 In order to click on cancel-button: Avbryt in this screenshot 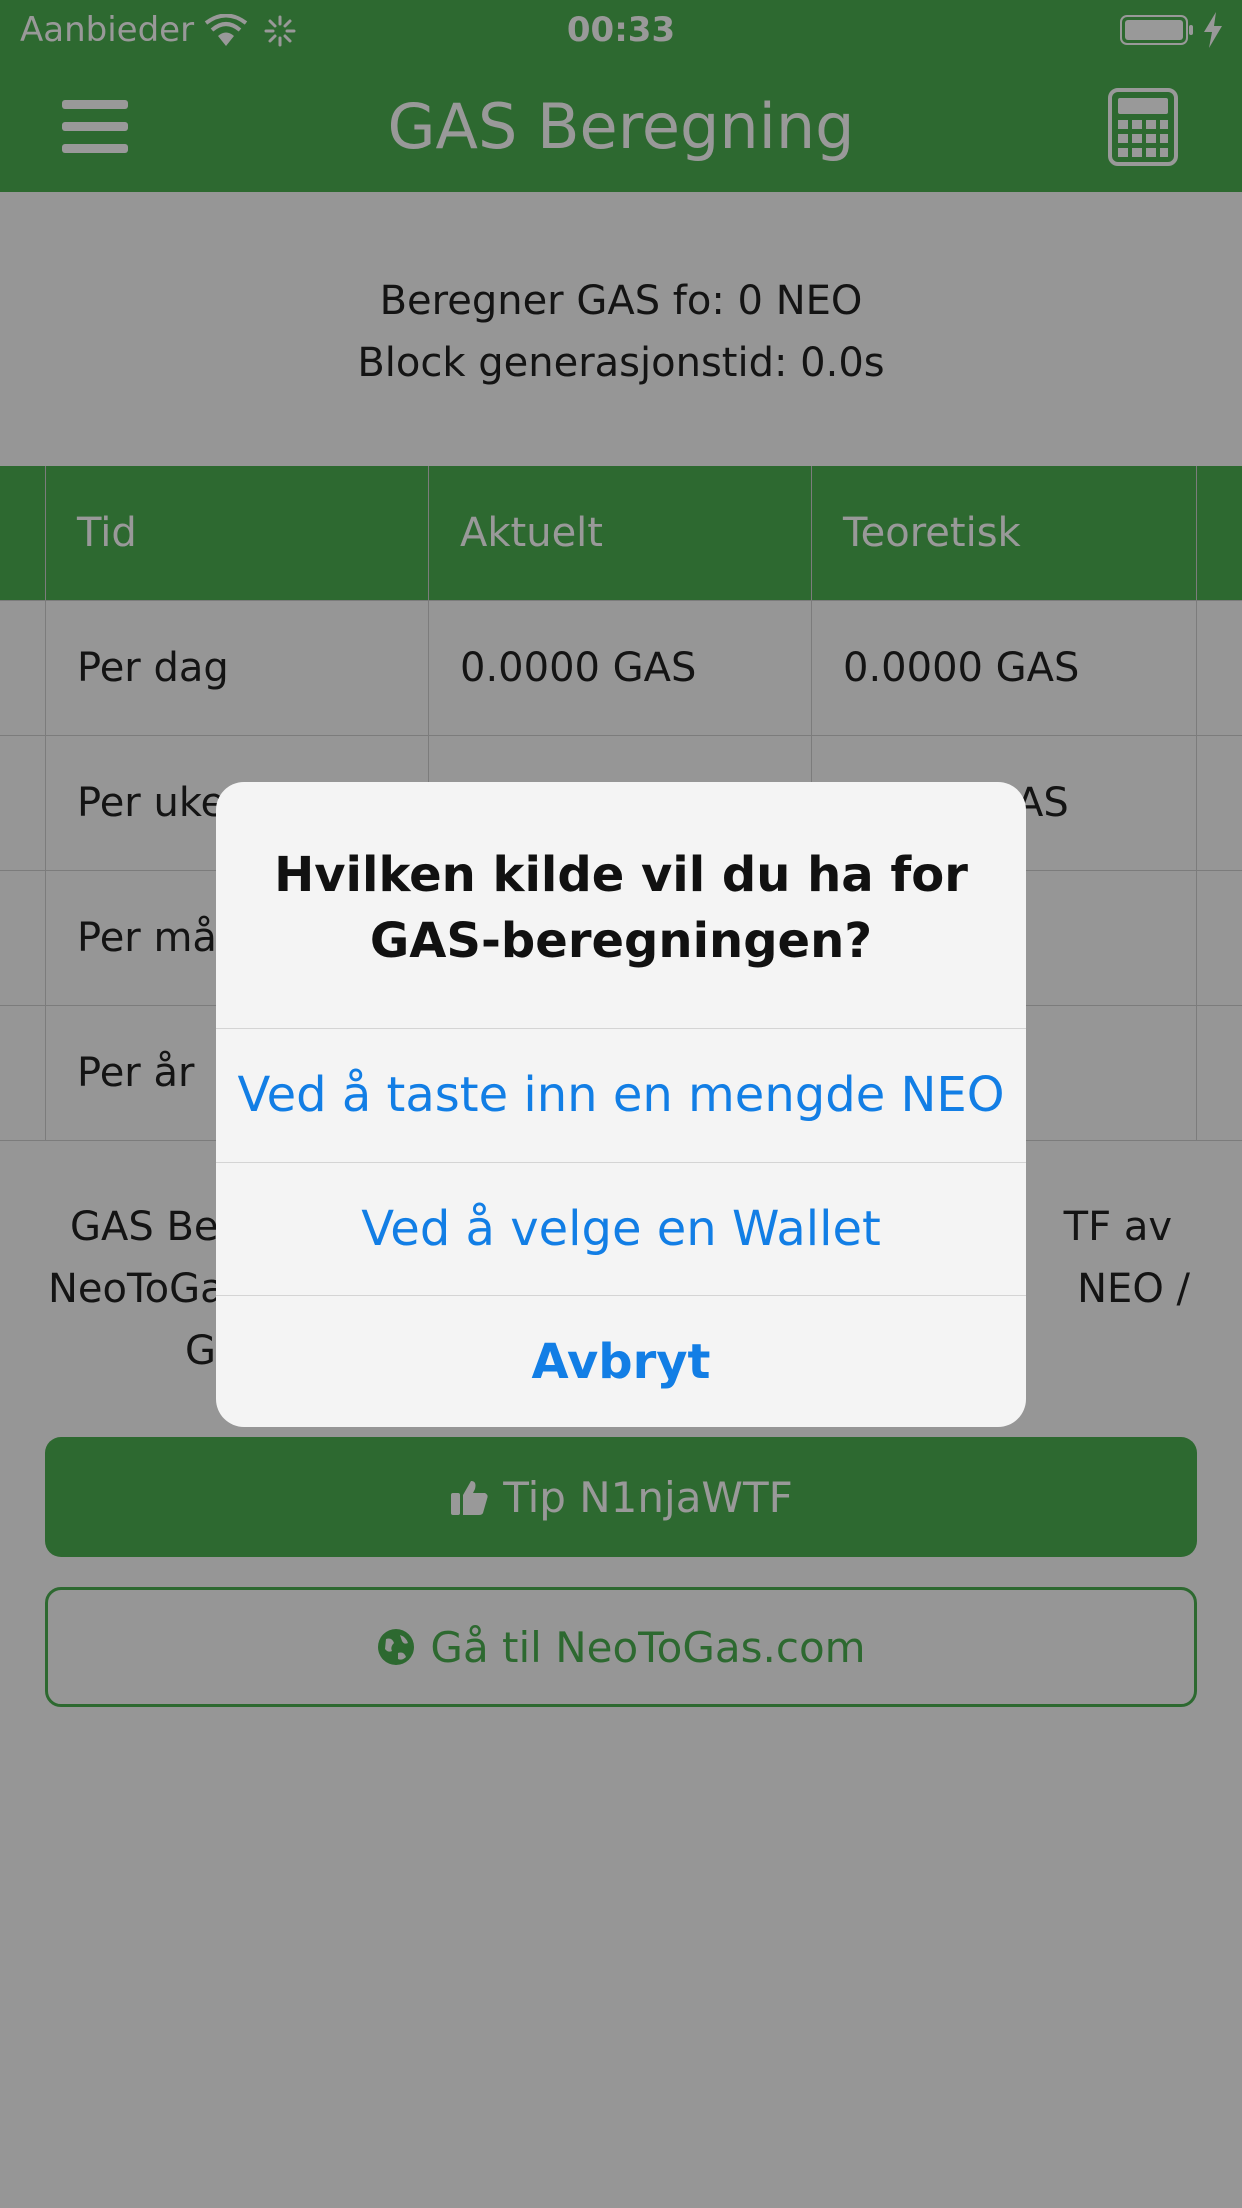, I will do `click(621, 1361)`.